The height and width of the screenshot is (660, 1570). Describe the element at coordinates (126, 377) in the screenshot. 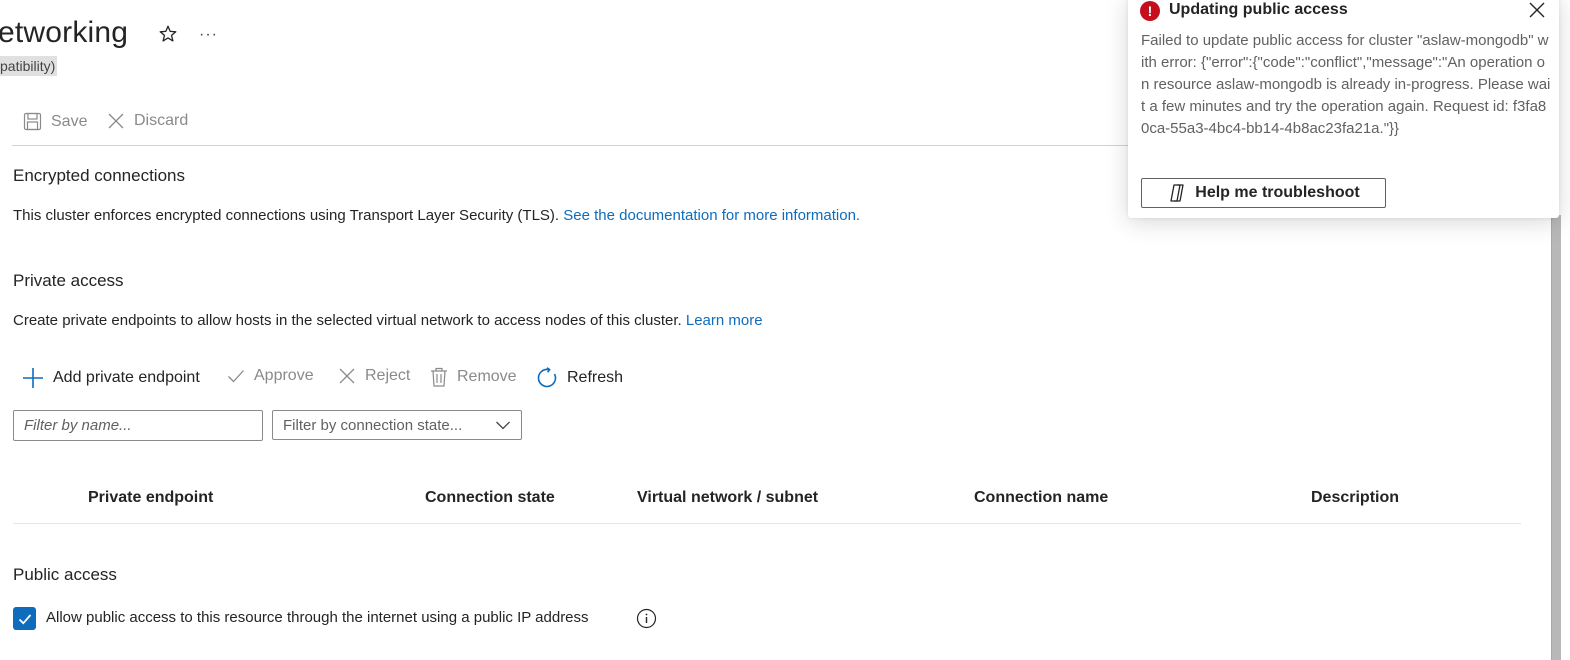

I see `add-private-endpoint-label: Add private endpoint` at that location.